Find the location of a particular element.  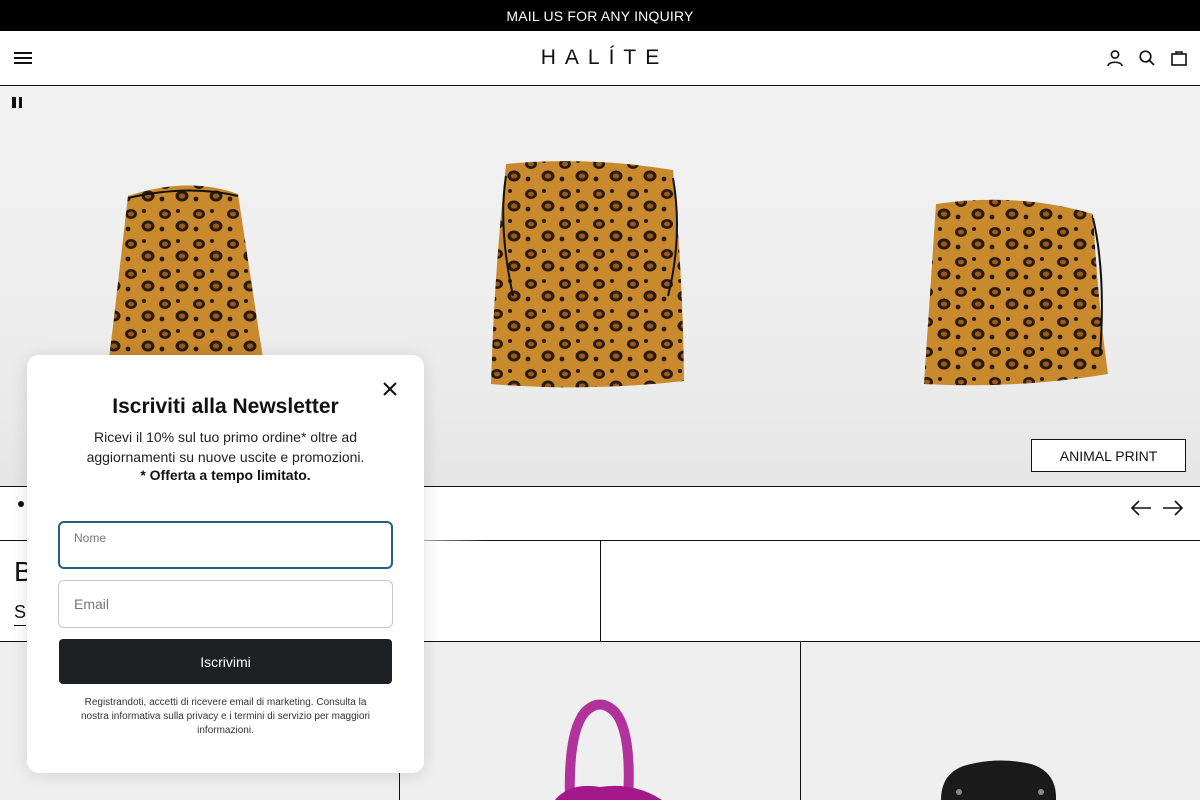

announcement-text: MAIL US FOR ANY INQUIRY is located at coordinates (599, 16).